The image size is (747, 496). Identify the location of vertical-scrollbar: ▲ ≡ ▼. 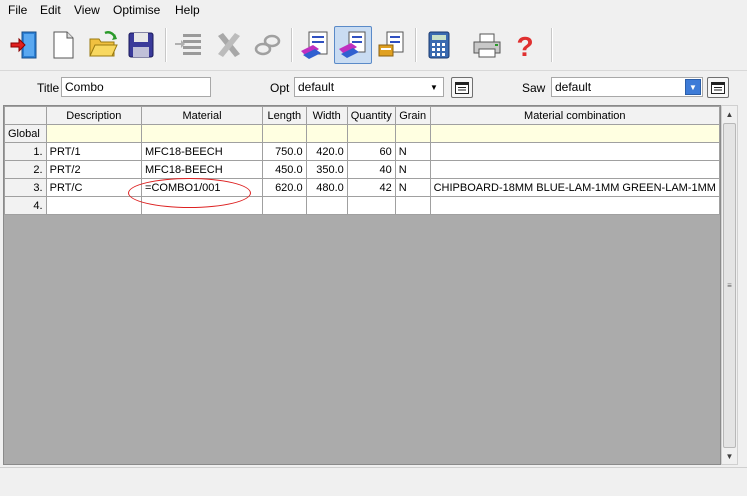
(729, 285).